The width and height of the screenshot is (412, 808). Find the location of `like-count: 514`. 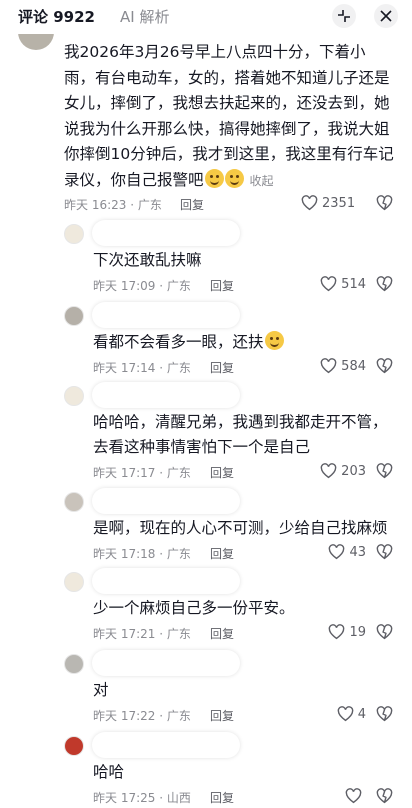

like-count: 514 is located at coordinates (353, 284).